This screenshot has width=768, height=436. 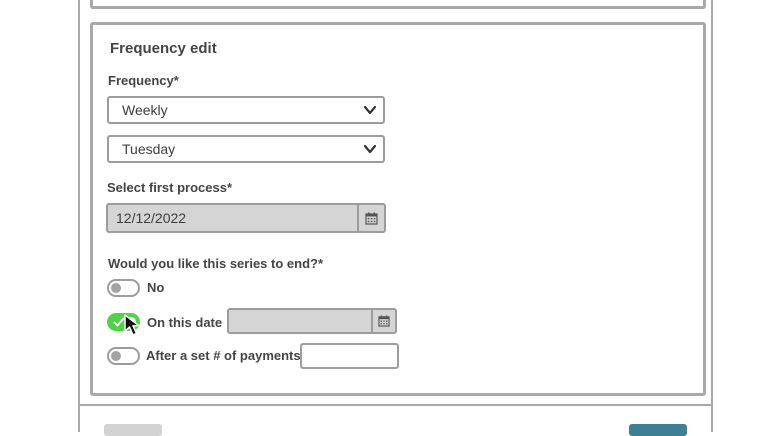 I want to click on first-process-date-value: 12/12/2022, so click(x=151, y=218).